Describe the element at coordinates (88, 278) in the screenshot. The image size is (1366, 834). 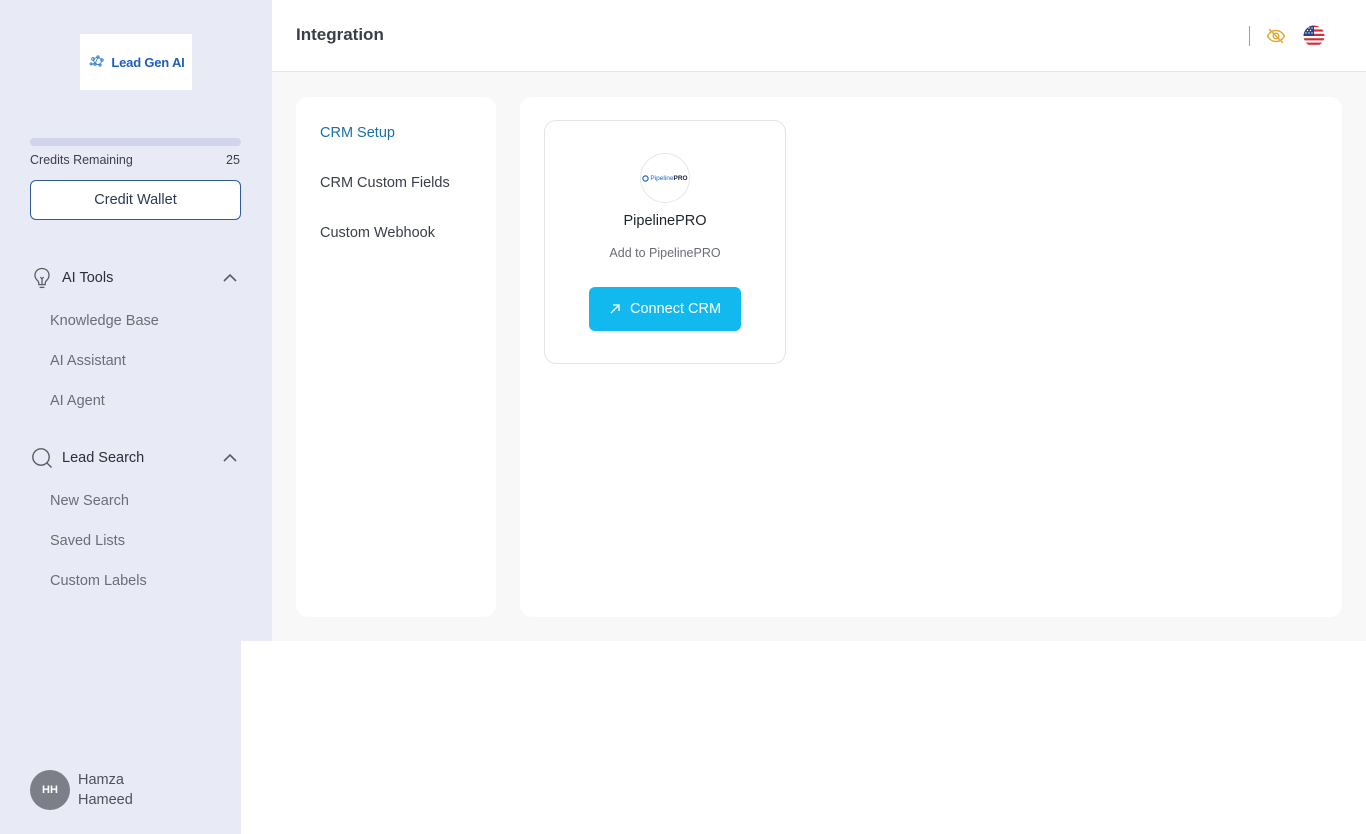
I see `section-ai-tools-label: AI Tools` at that location.